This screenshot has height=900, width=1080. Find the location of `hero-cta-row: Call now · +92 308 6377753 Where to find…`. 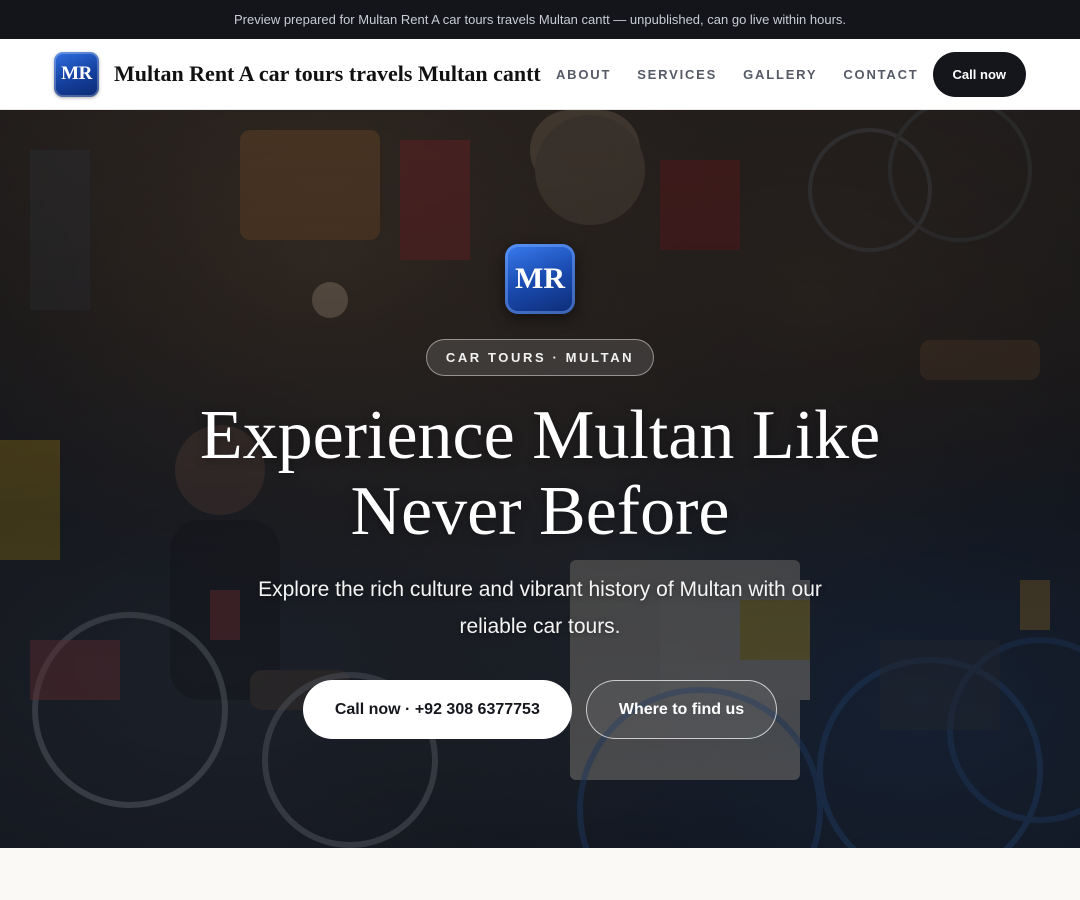

hero-cta-row: Call now · +92 308 6377753 Where to find… is located at coordinates (540, 709).